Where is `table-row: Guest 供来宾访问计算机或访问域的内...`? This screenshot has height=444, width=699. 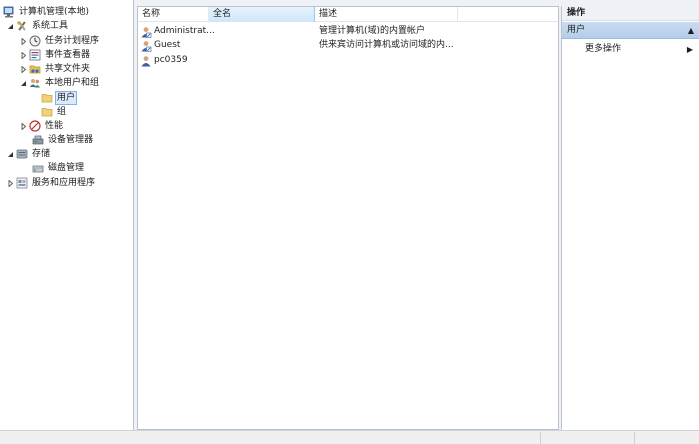
table-row: Guest 供来宾访问计算机或访问域的内... is located at coordinates (348, 45).